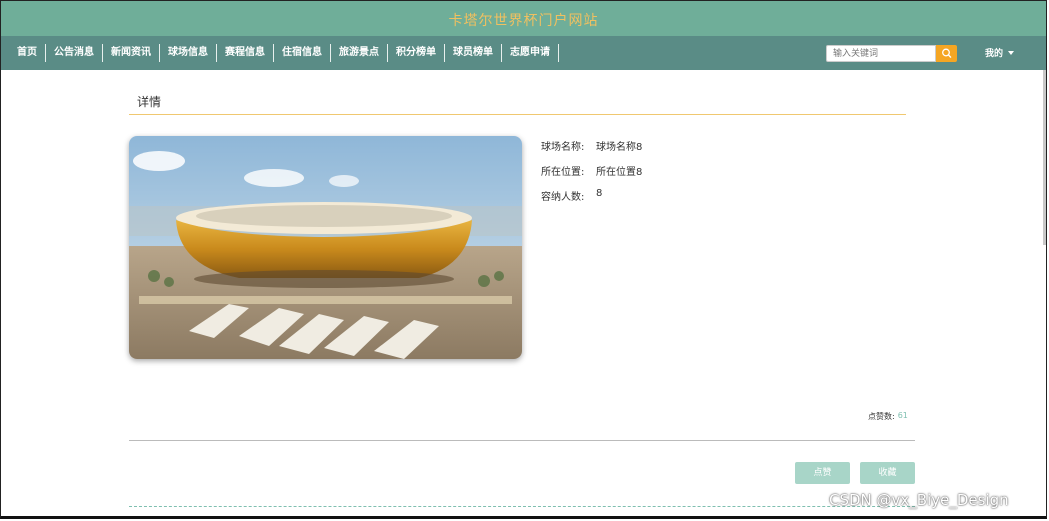 The width and height of the screenshot is (1049, 521). I want to click on user-menu: 我的, so click(1000, 52).